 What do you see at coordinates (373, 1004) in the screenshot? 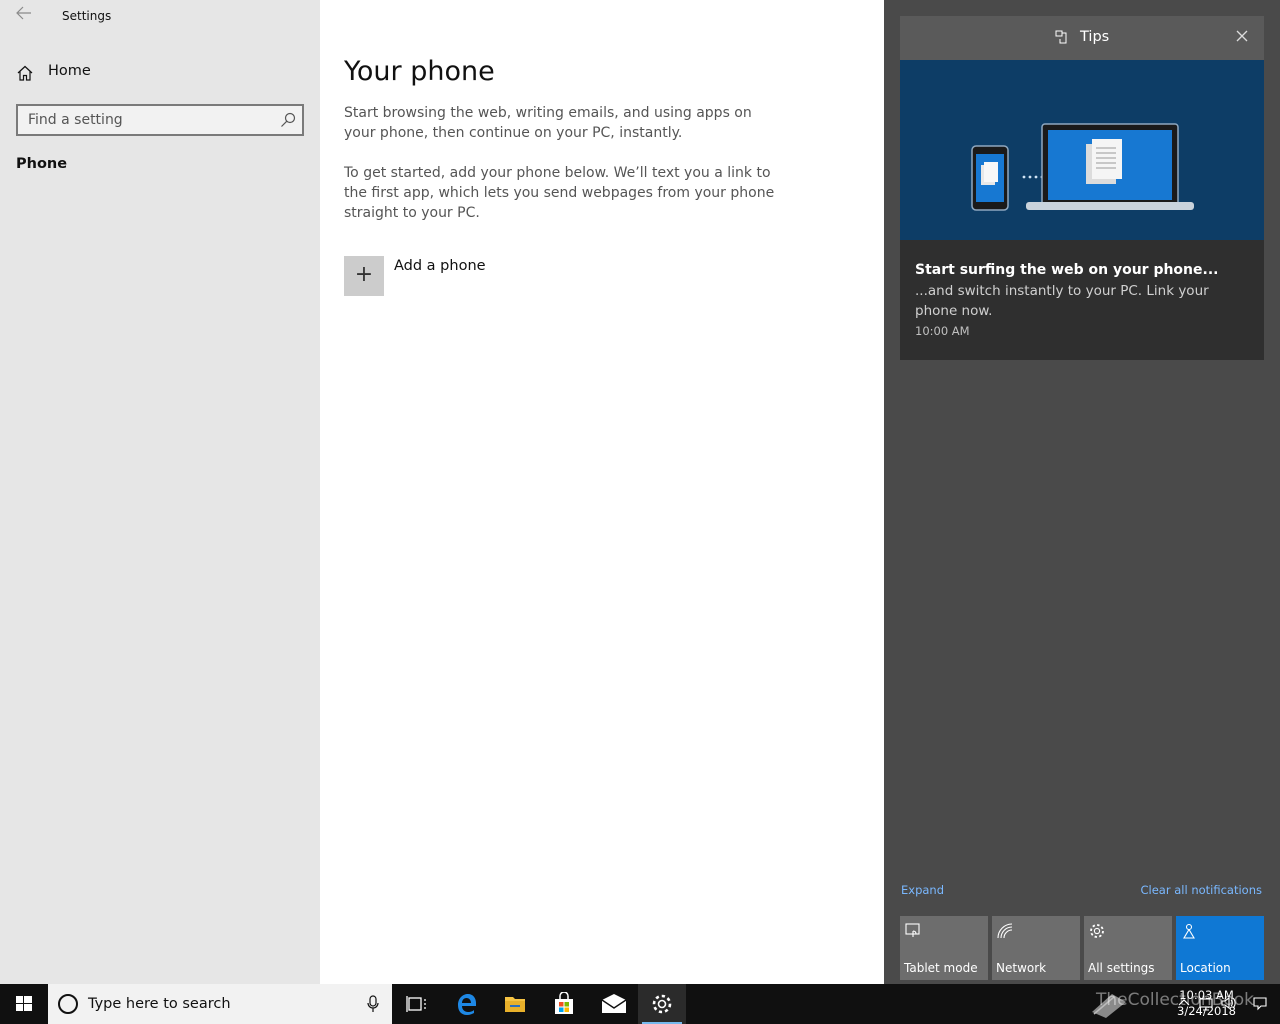
I see `microphone-icon` at bounding box center [373, 1004].